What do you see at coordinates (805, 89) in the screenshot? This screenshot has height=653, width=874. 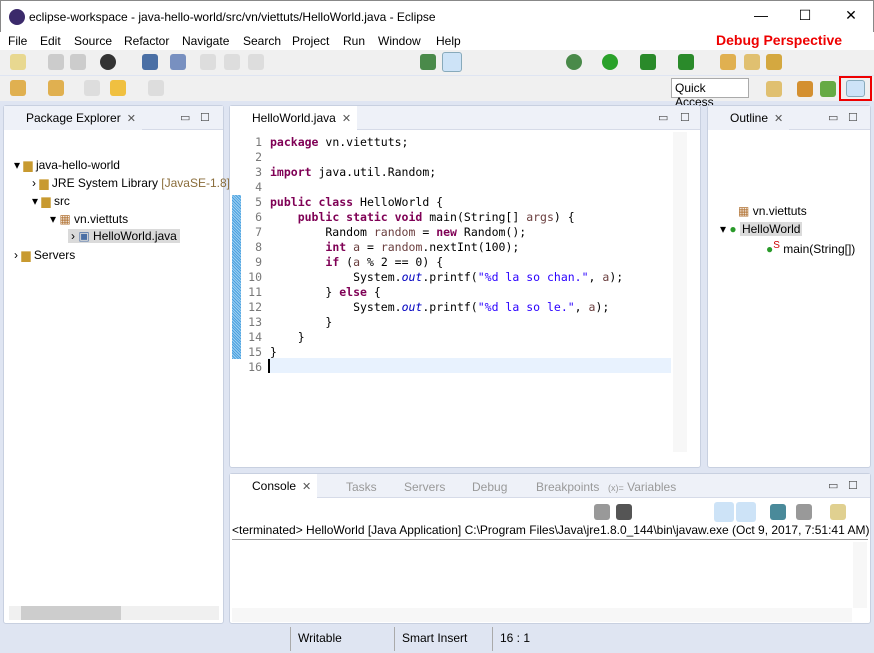 I see `java-ee-perspective-icon` at bounding box center [805, 89].